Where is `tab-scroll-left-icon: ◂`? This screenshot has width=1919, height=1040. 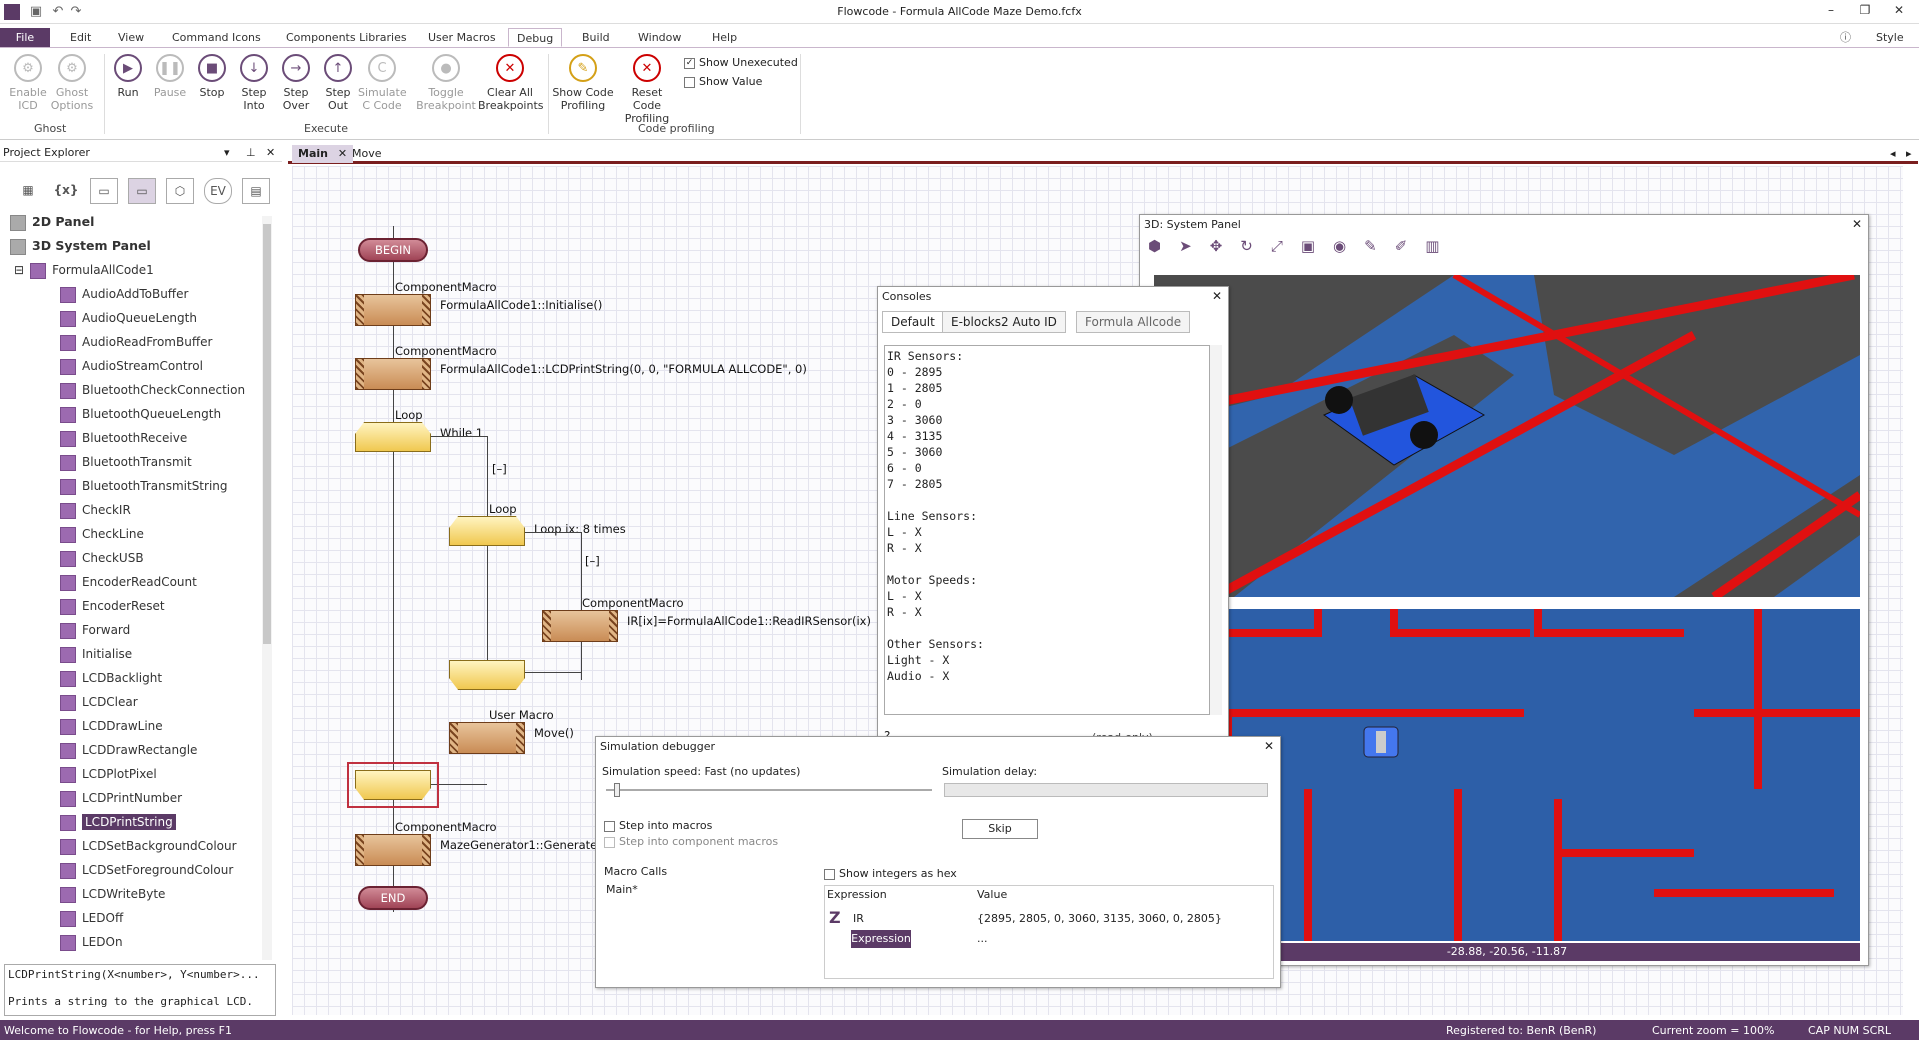
tab-scroll-left-icon: ◂ is located at coordinates (1893, 154).